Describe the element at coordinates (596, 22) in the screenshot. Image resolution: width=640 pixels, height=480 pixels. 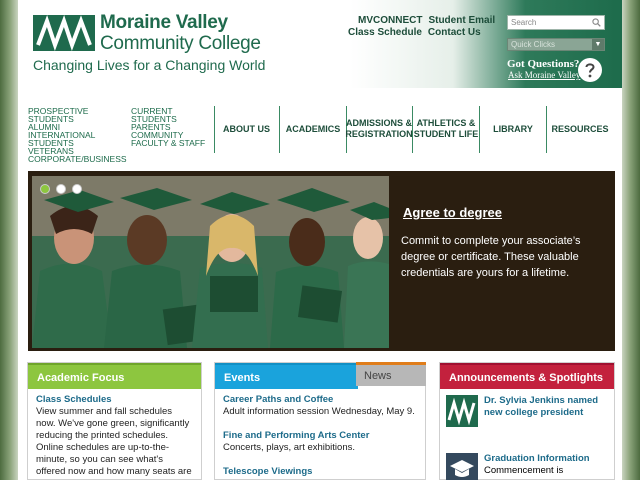
I see `search-icon` at that location.